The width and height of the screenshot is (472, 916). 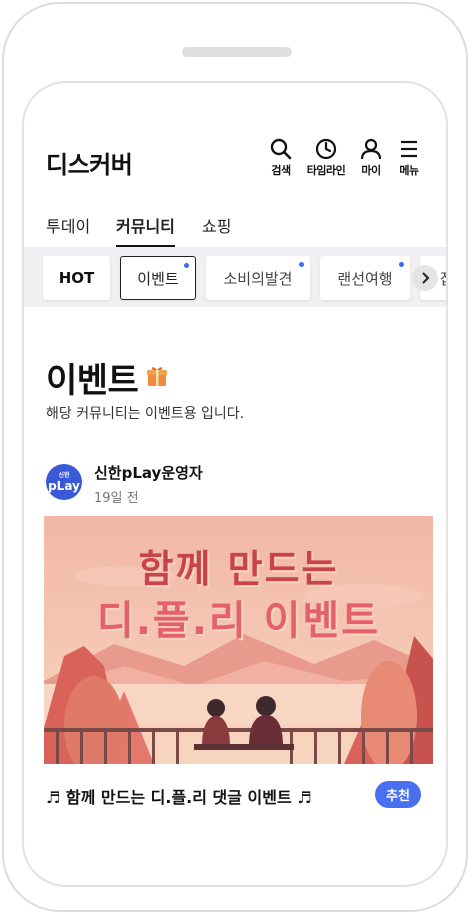 I want to click on app-title: 디스커버, so click(x=89, y=165).